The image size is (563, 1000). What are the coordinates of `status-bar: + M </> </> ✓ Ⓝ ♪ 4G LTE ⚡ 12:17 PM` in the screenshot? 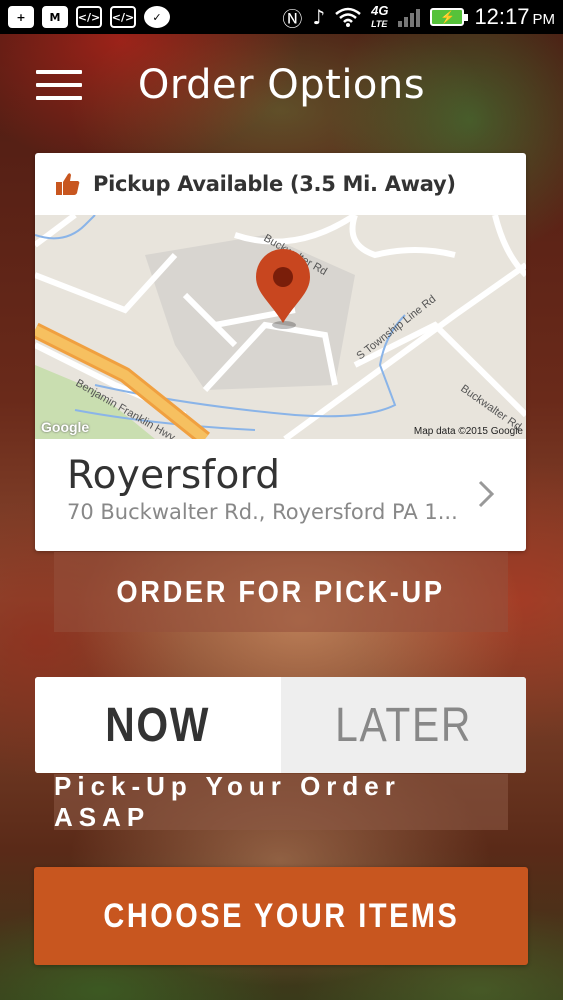 It's located at (281, 17).